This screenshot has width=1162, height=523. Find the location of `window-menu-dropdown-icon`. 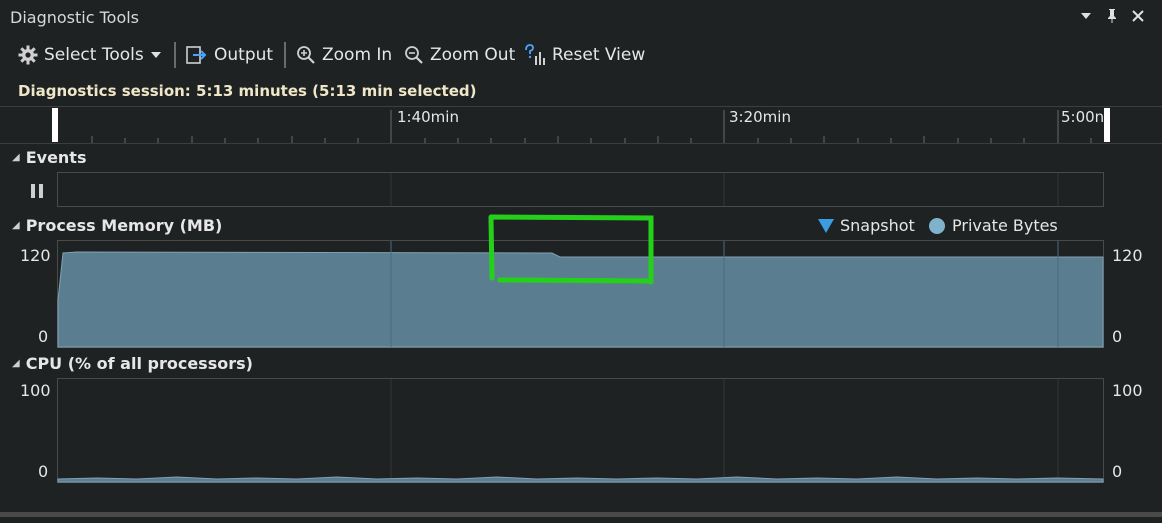

window-menu-dropdown-icon is located at coordinates (1086, 16).